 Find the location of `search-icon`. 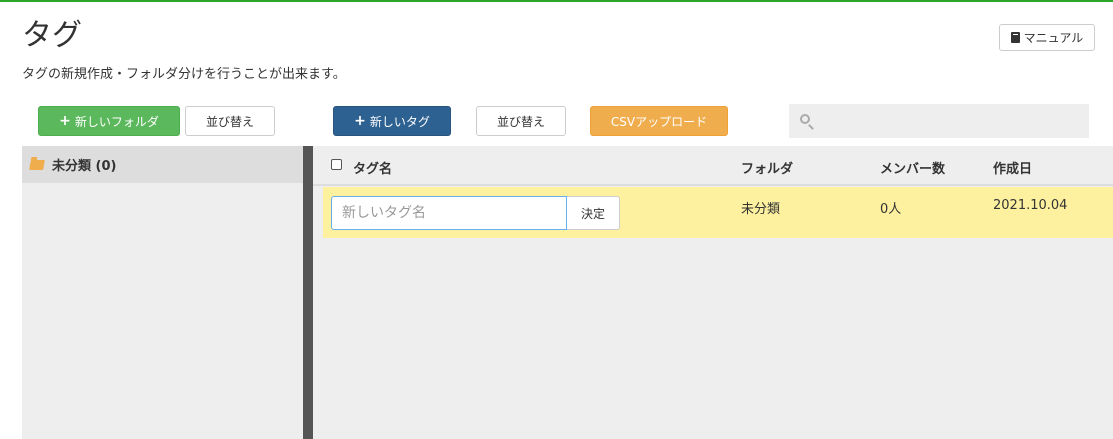

search-icon is located at coordinates (805, 119).